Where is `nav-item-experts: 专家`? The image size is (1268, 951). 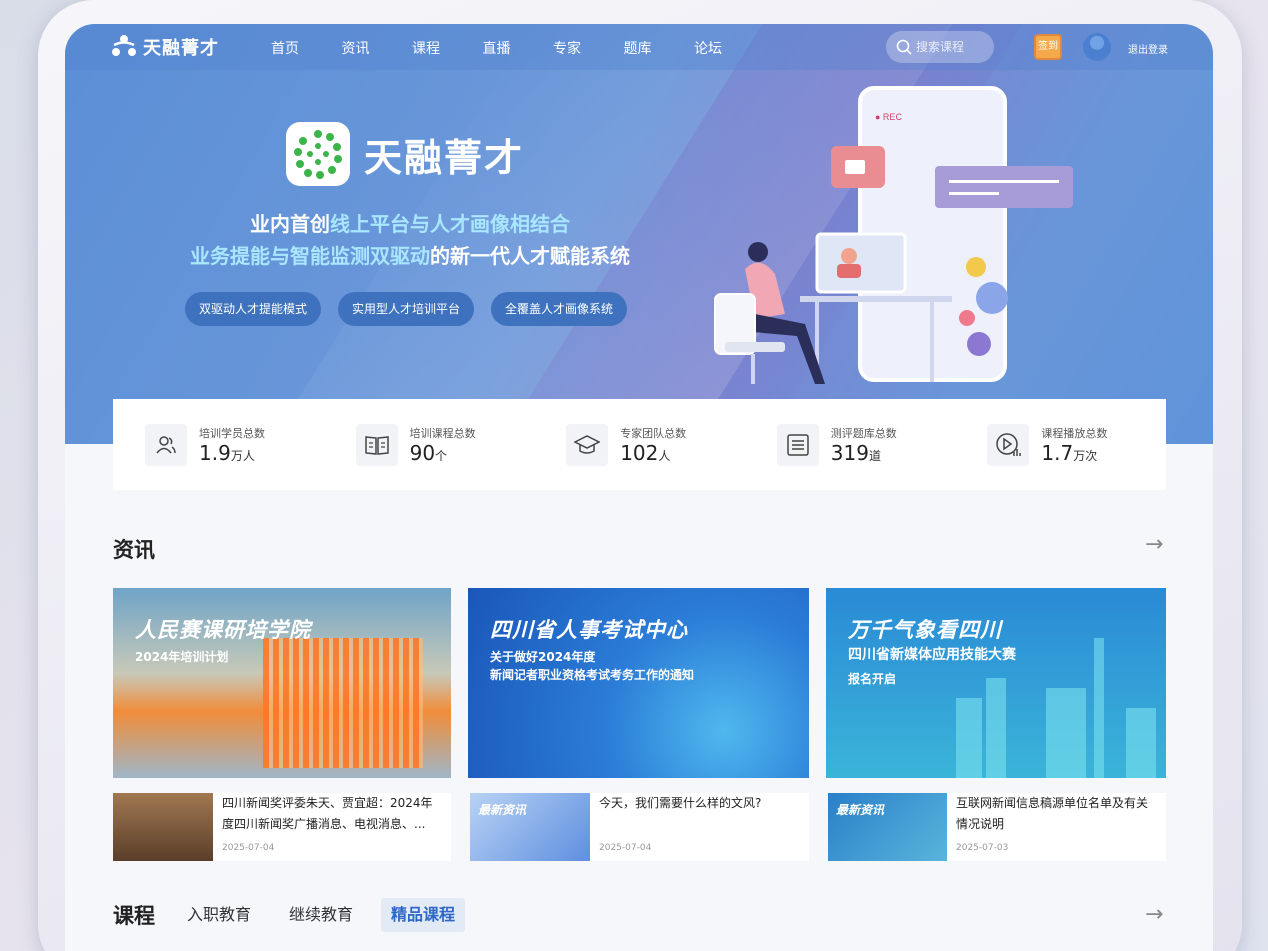 nav-item-experts: 专家 is located at coordinates (588, 48).